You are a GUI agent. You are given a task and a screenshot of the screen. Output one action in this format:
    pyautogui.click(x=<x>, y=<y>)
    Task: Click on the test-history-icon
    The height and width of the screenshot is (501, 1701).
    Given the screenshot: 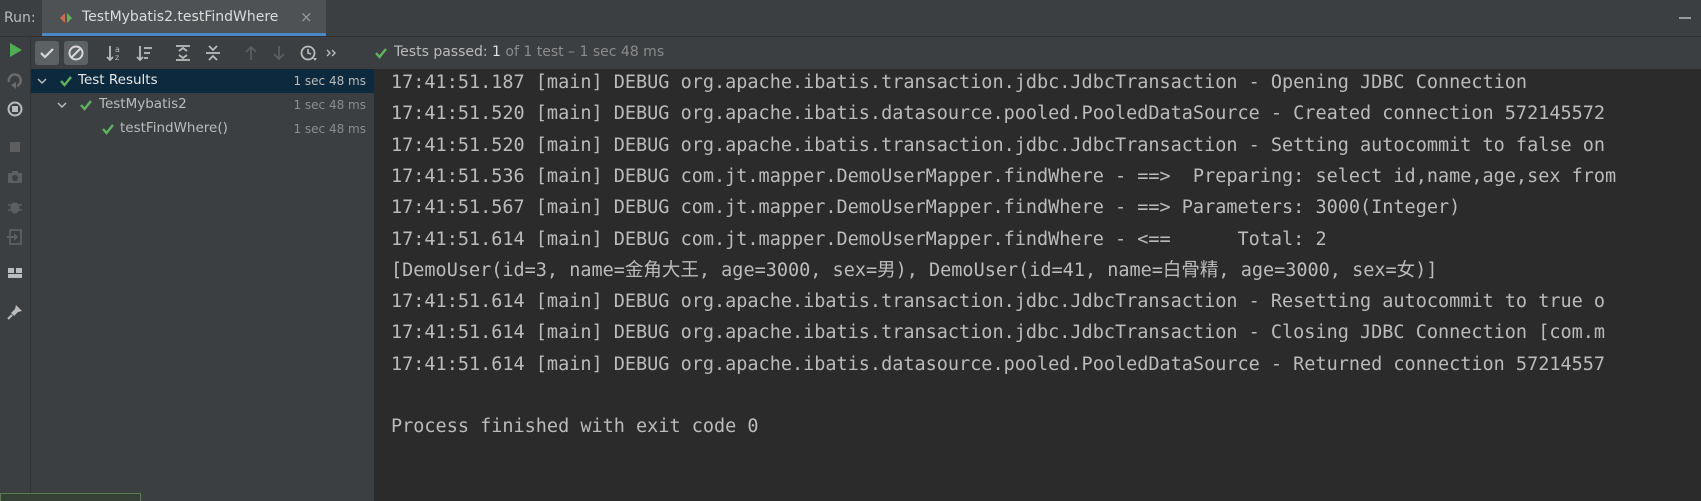 What is the action you would take?
    pyautogui.click(x=308, y=53)
    